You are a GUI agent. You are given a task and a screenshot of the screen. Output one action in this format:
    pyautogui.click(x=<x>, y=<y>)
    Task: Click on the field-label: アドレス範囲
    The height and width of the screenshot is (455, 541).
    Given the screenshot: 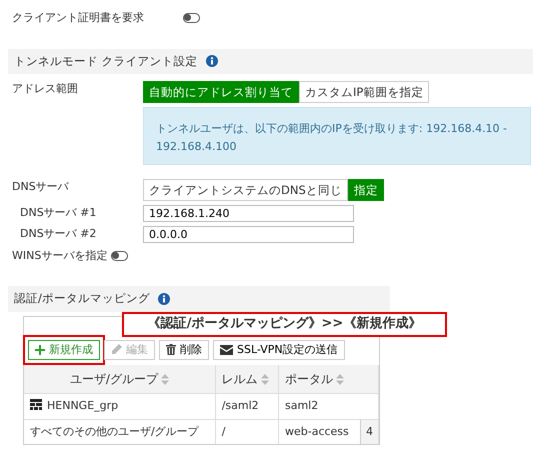 What is the action you would take?
    pyautogui.click(x=45, y=88)
    